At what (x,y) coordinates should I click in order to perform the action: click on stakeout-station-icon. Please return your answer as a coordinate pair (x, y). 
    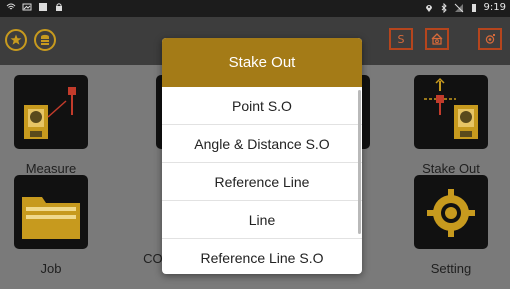
    Looking at the image, I should click on (451, 108).